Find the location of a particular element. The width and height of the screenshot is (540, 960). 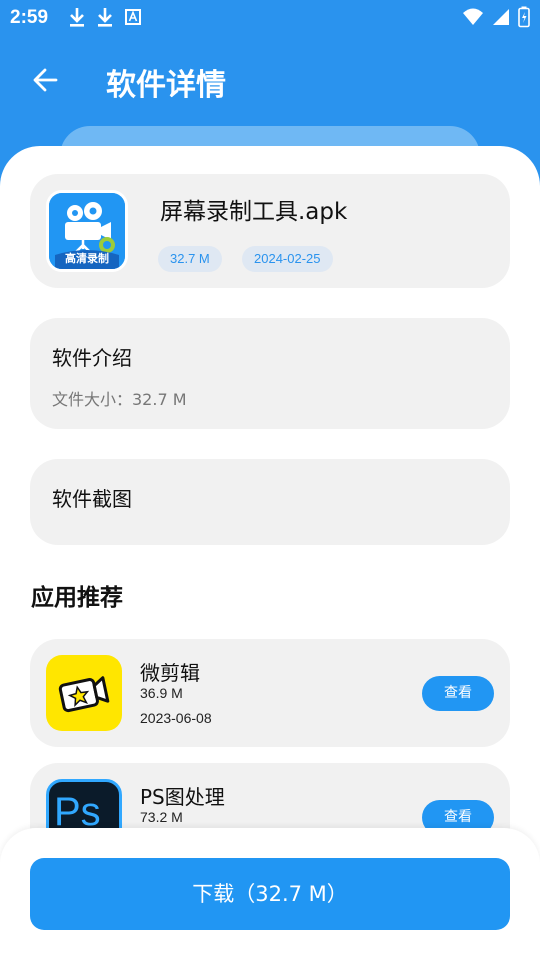

battery-icon is located at coordinates (524, 17).